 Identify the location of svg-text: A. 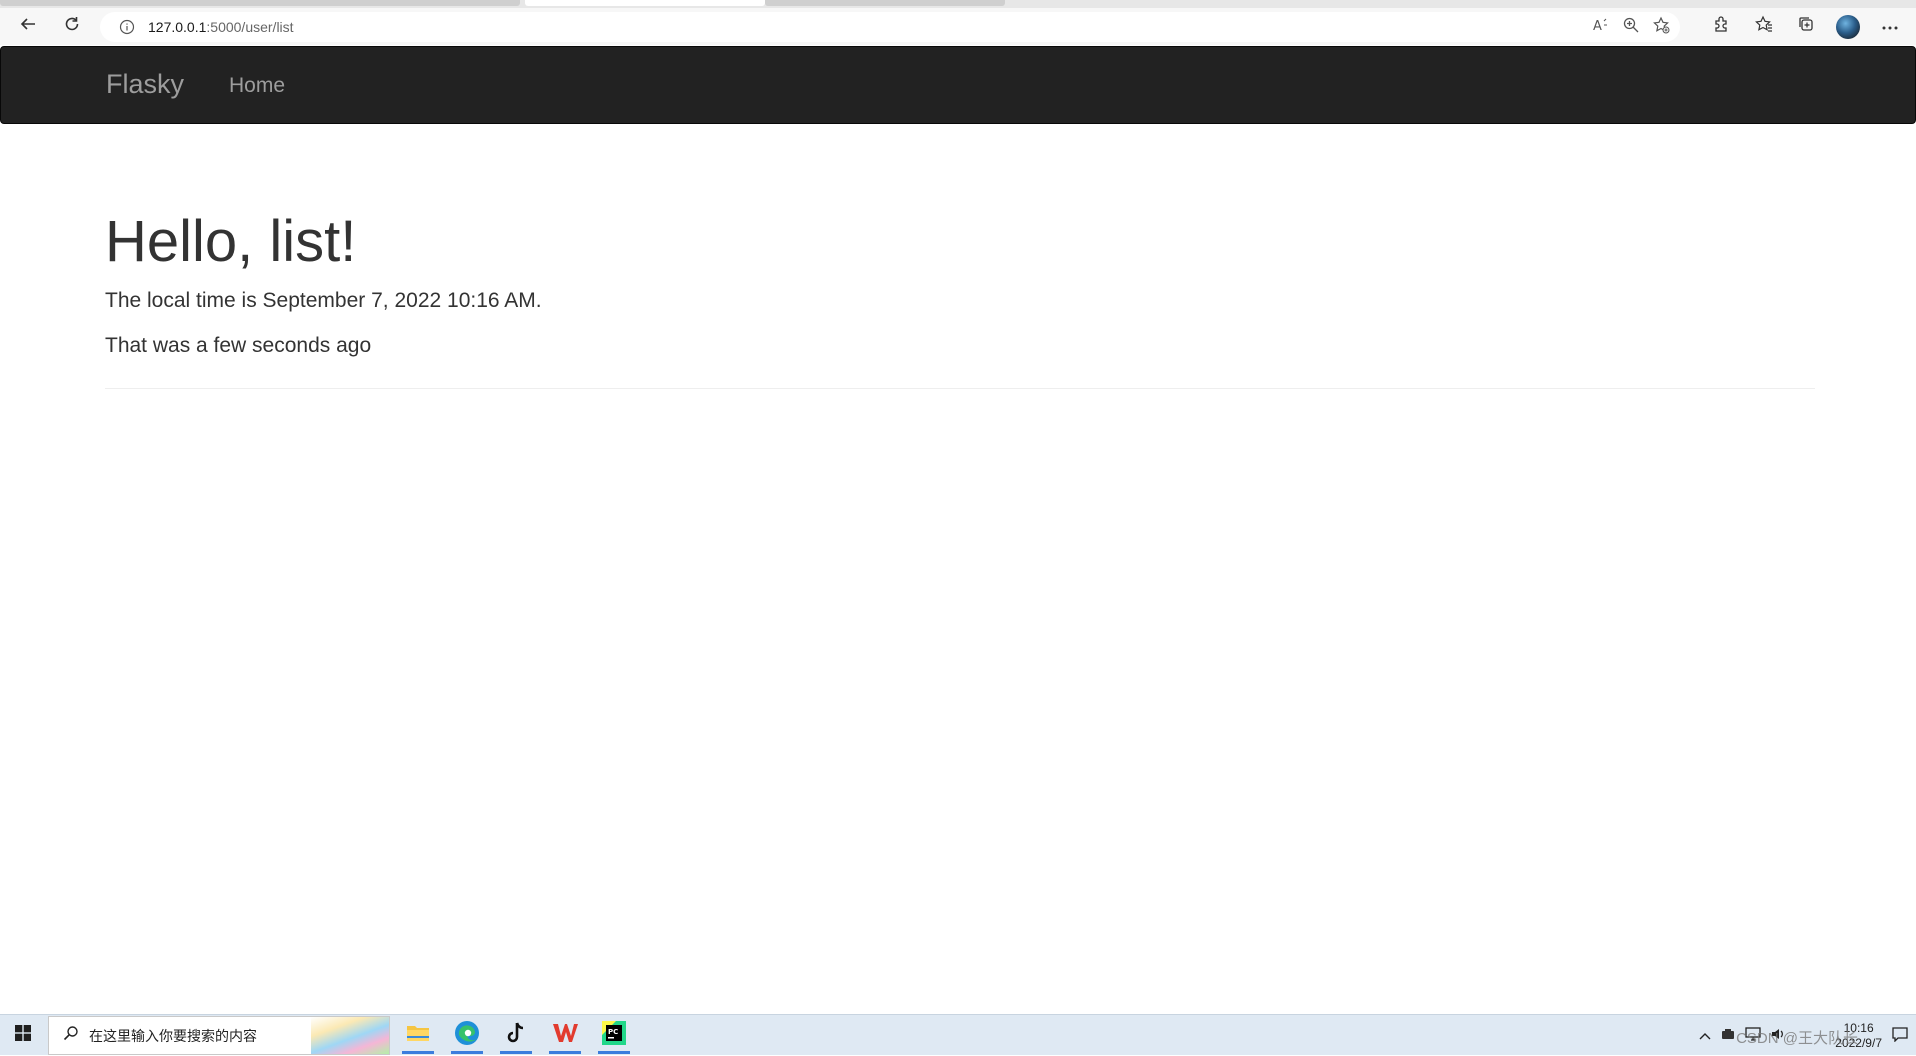
(1597, 26).